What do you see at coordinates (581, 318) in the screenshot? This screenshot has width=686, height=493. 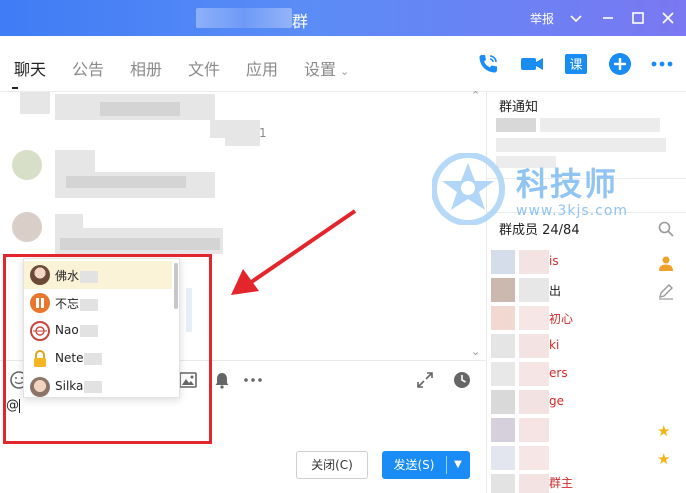 I see `member-item: 初心` at bounding box center [581, 318].